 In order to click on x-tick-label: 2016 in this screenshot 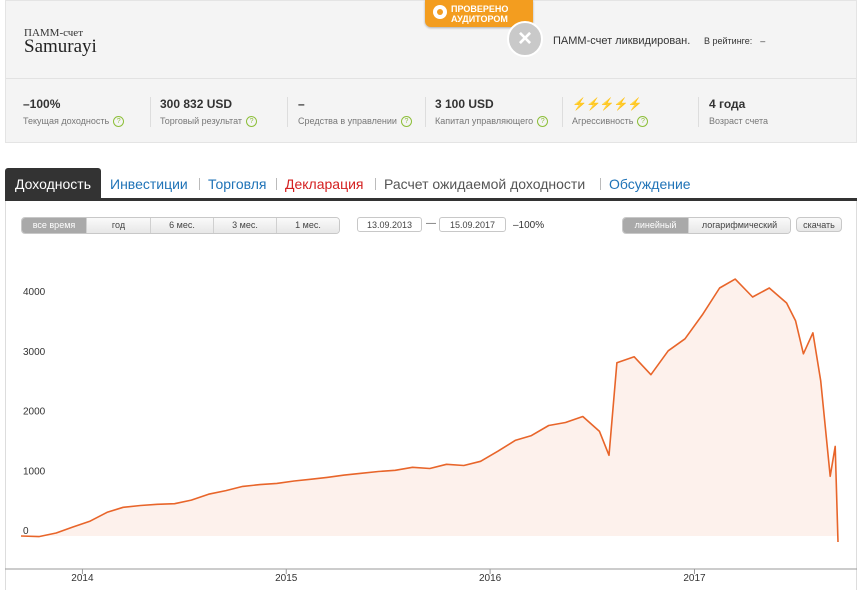, I will do `click(490, 578)`.